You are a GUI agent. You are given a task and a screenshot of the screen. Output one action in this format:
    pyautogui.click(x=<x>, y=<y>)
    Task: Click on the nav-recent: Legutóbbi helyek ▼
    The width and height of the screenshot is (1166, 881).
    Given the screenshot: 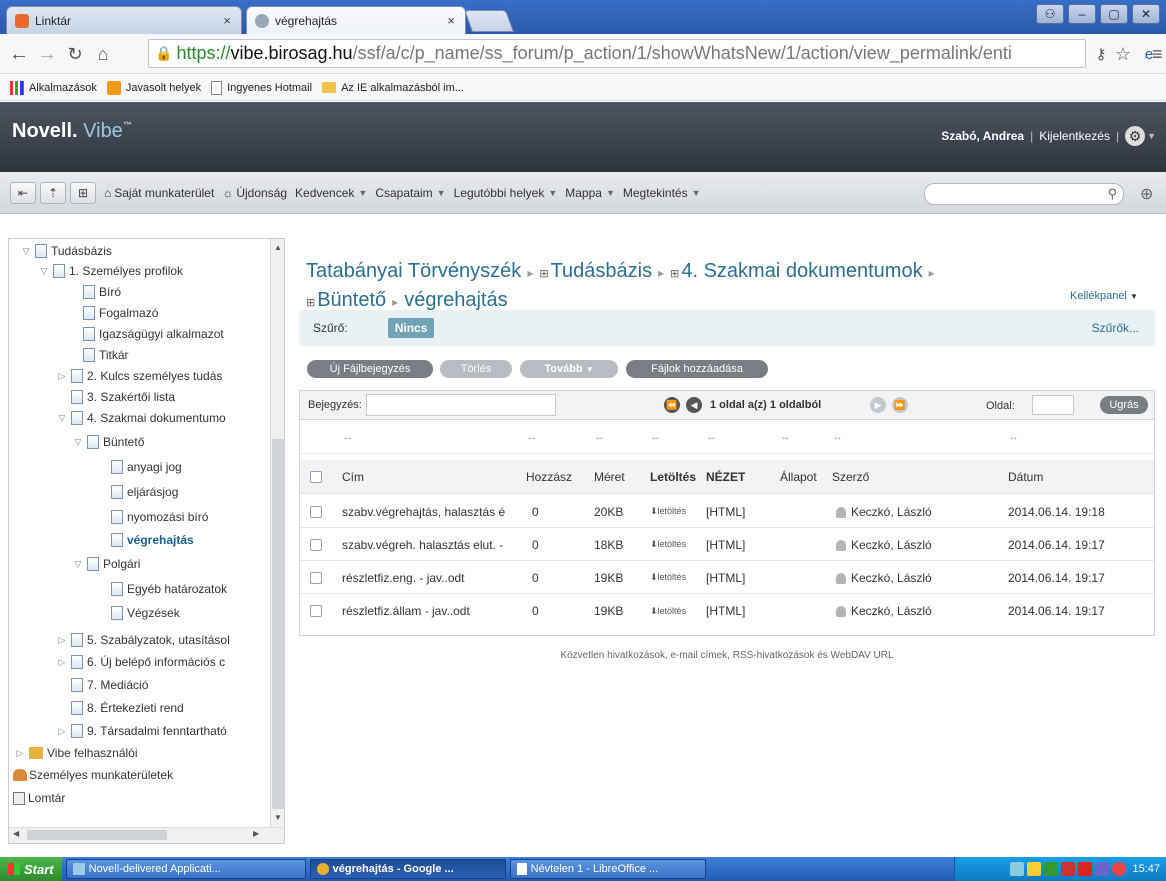 What is the action you would take?
    pyautogui.click(x=506, y=193)
    